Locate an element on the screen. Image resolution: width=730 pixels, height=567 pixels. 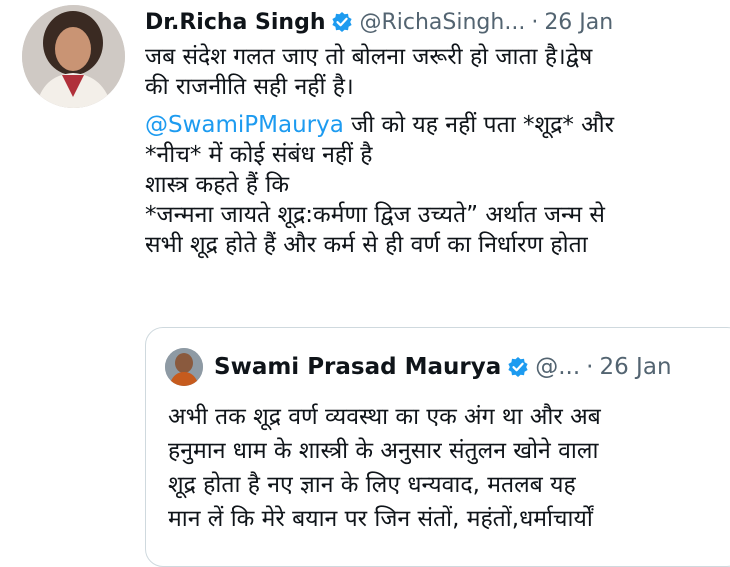
author-name: Dr.Richa Singh is located at coordinates (235, 22).